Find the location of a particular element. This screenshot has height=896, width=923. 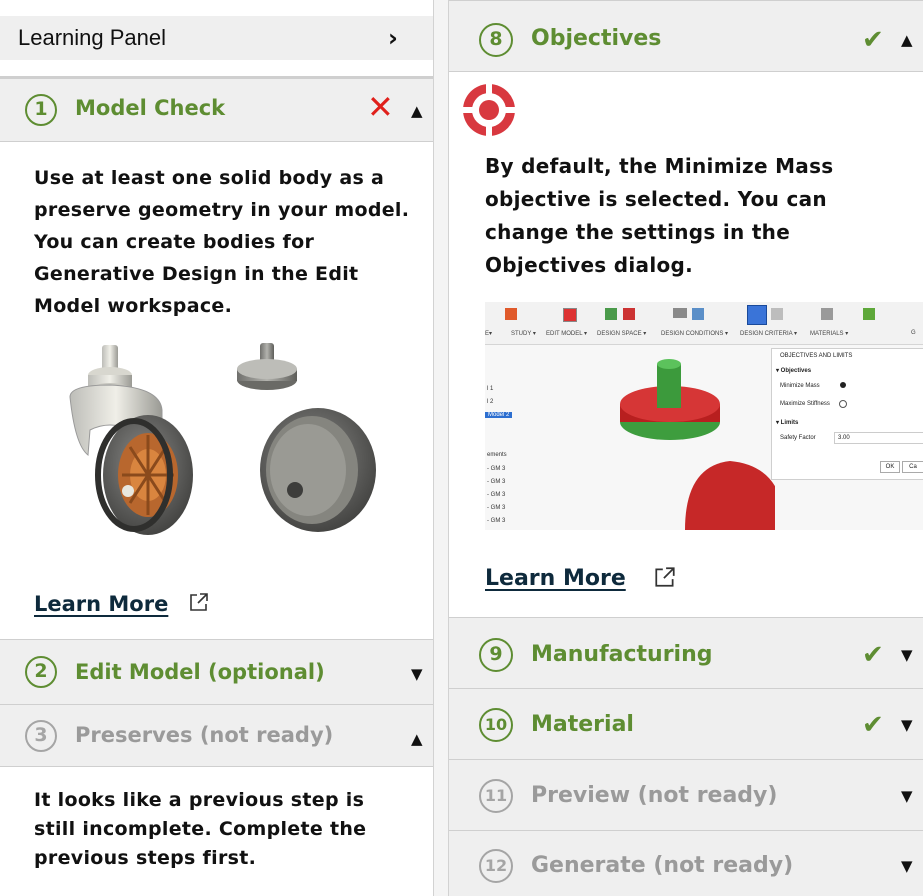

minimize-mass-label: Minimize Mass is located at coordinates (800, 386).